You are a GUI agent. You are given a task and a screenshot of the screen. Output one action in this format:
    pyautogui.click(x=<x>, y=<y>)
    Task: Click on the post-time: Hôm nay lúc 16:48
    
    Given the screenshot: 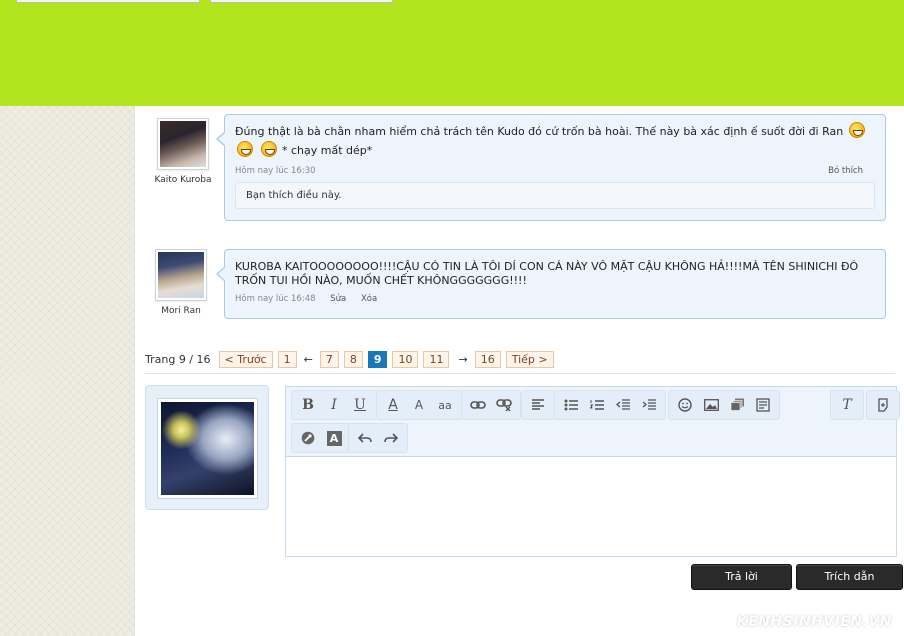 What is the action you would take?
    pyautogui.click(x=275, y=299)
    